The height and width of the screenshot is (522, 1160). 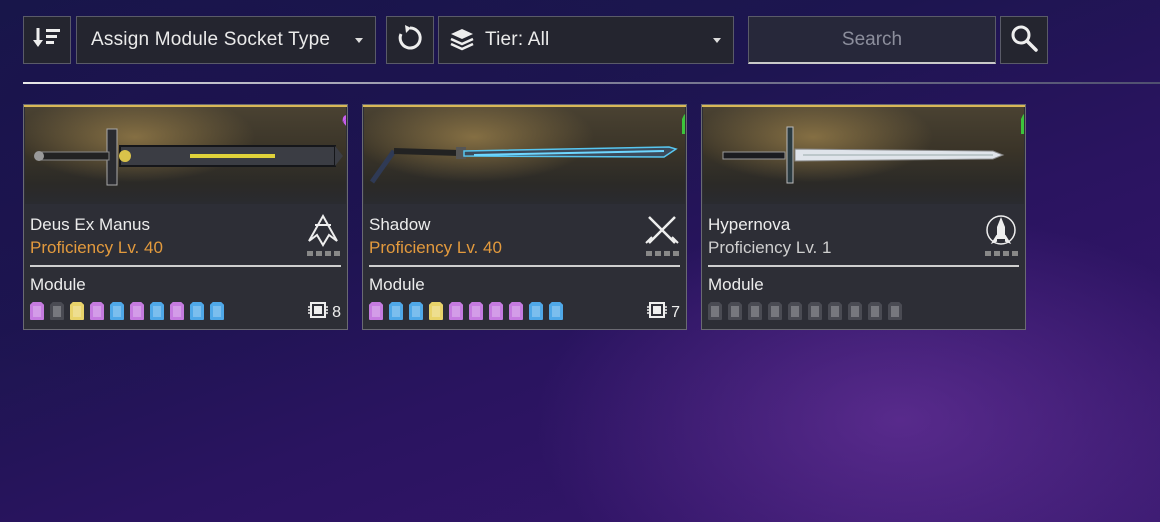 I want to click on crossed-swords-emblem-icon, so click(x=662, y=236).